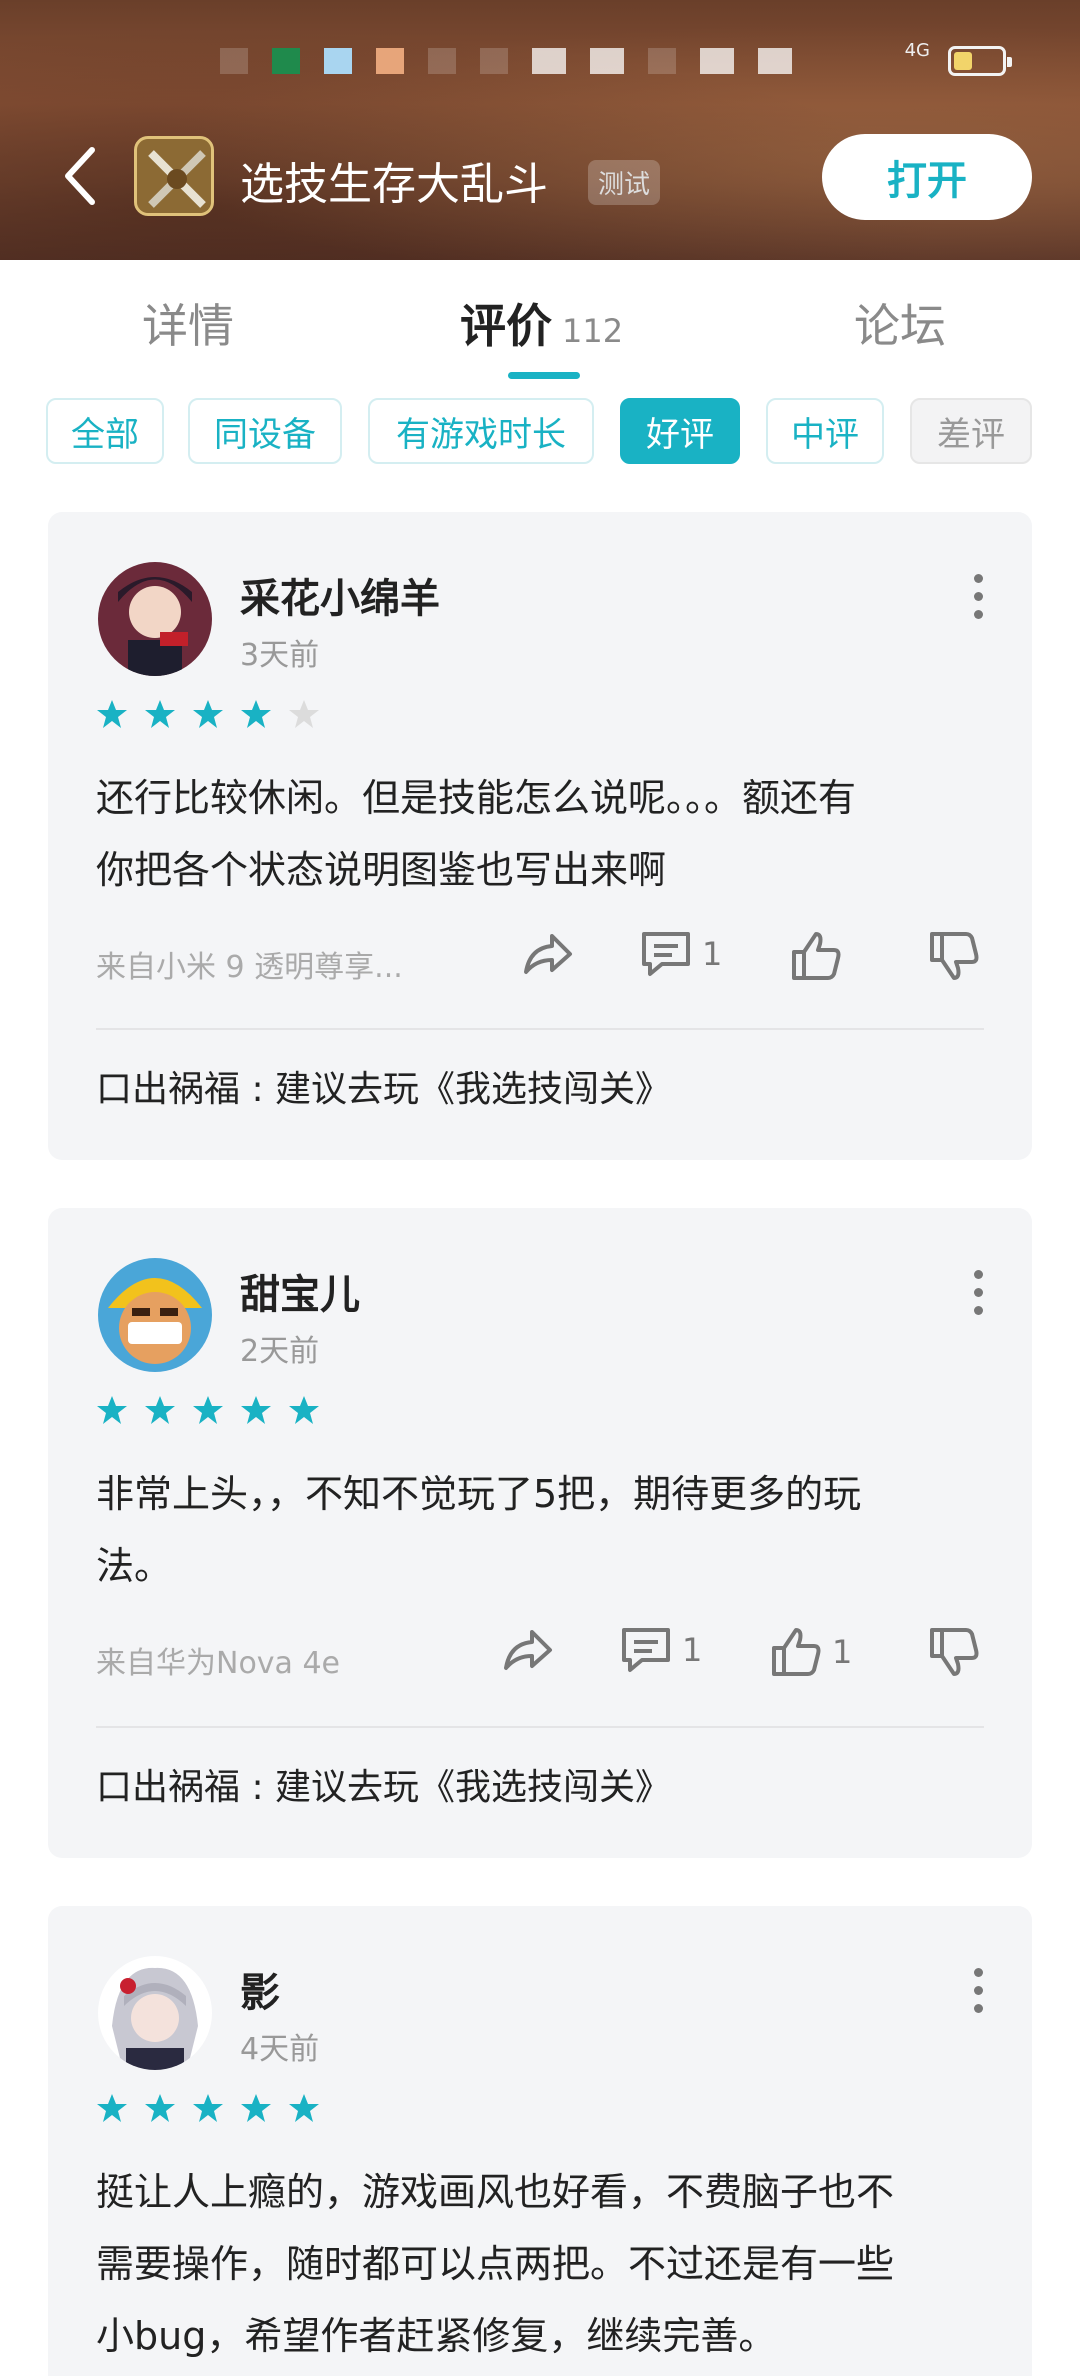 Image resolution: width=1080 pixels, height=2376 pixels. Describe the element at coordinates (900, 323) in the screenshot. I see `tab-forum: 论坛` at that location.